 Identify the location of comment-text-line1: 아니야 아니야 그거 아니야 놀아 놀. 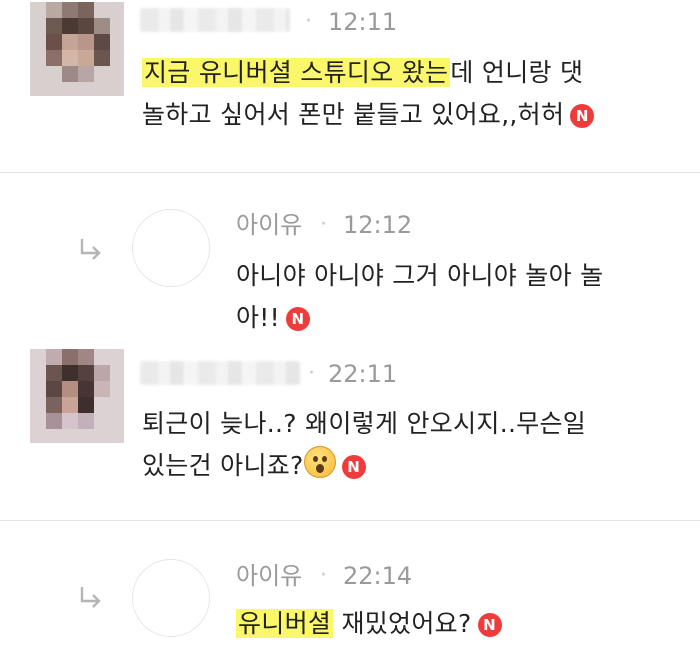
(420, 275).